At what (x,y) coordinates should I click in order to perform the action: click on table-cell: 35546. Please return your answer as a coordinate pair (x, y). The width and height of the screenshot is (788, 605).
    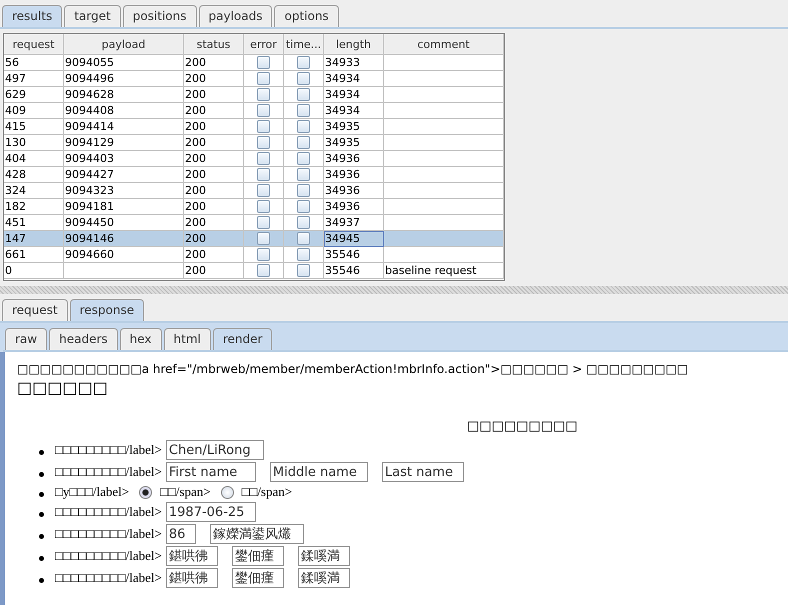
    Looking at the image, I should click on (354, 255).